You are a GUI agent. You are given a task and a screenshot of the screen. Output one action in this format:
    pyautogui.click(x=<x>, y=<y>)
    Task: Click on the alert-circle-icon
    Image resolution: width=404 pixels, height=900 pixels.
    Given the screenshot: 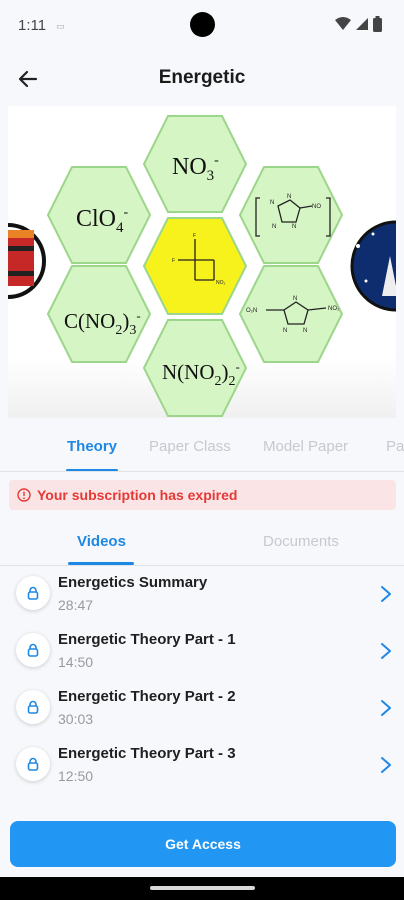 What is the action you would take?
    pyautogui.click(x=24, y=495)
    